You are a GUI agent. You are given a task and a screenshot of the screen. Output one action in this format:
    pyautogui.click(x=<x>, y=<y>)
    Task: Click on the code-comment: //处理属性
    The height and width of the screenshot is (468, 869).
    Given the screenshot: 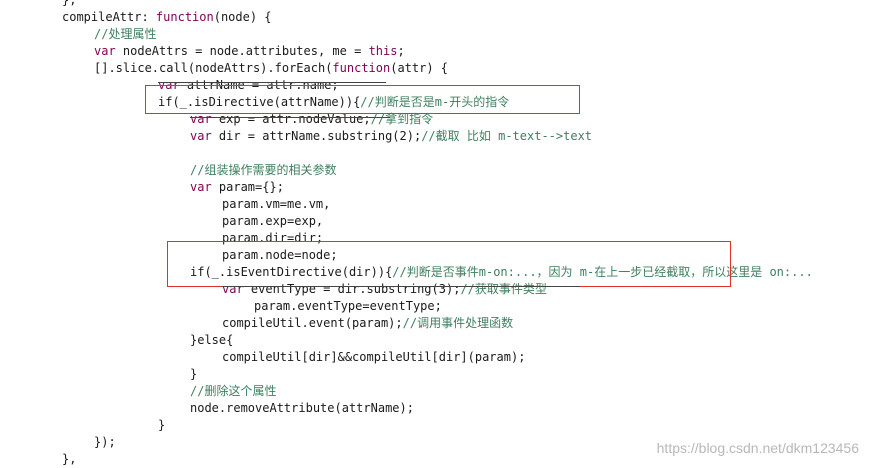 What is the action you would take?
    pyautogui.click(x=125, y=34)
    